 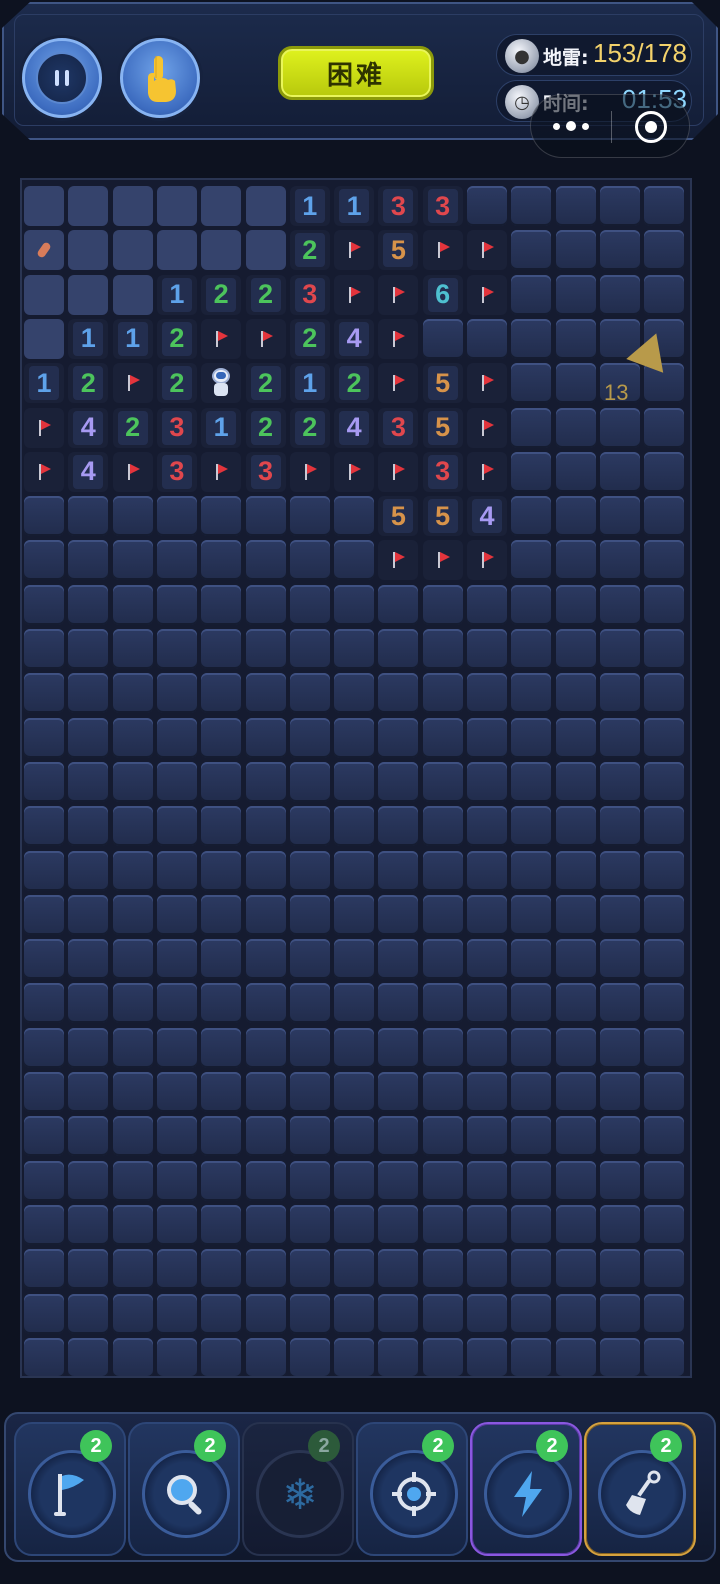 I want to click on number-cell: 5, so click(x=442, y=516).